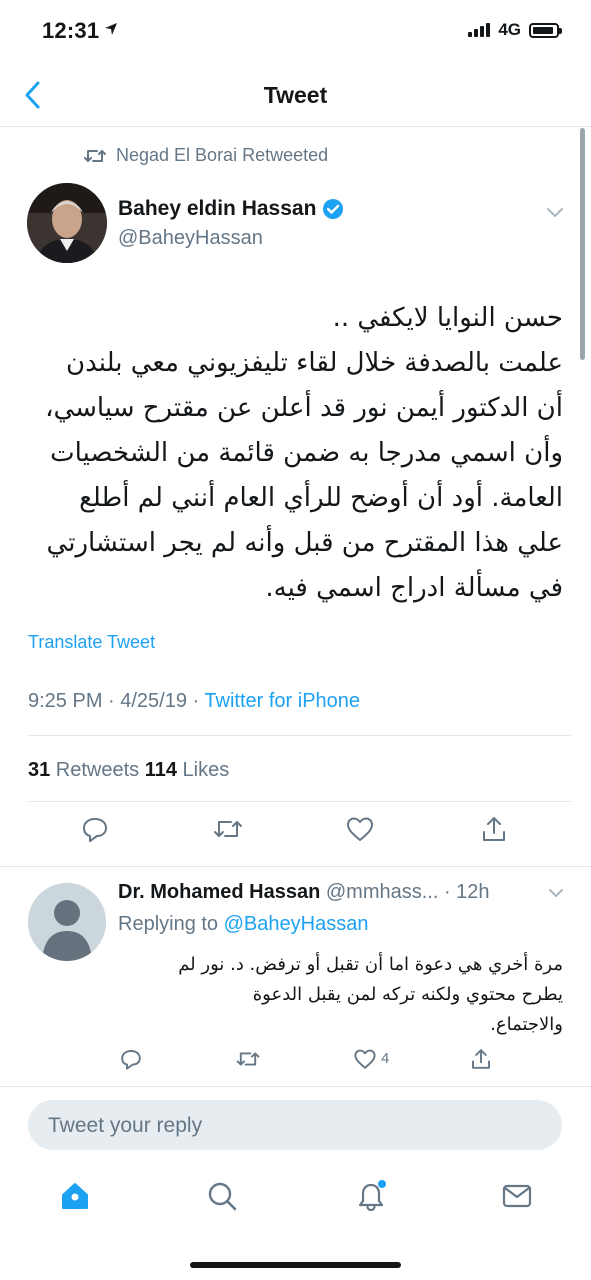  I want to click on reply-composer, so click(295, 1126).